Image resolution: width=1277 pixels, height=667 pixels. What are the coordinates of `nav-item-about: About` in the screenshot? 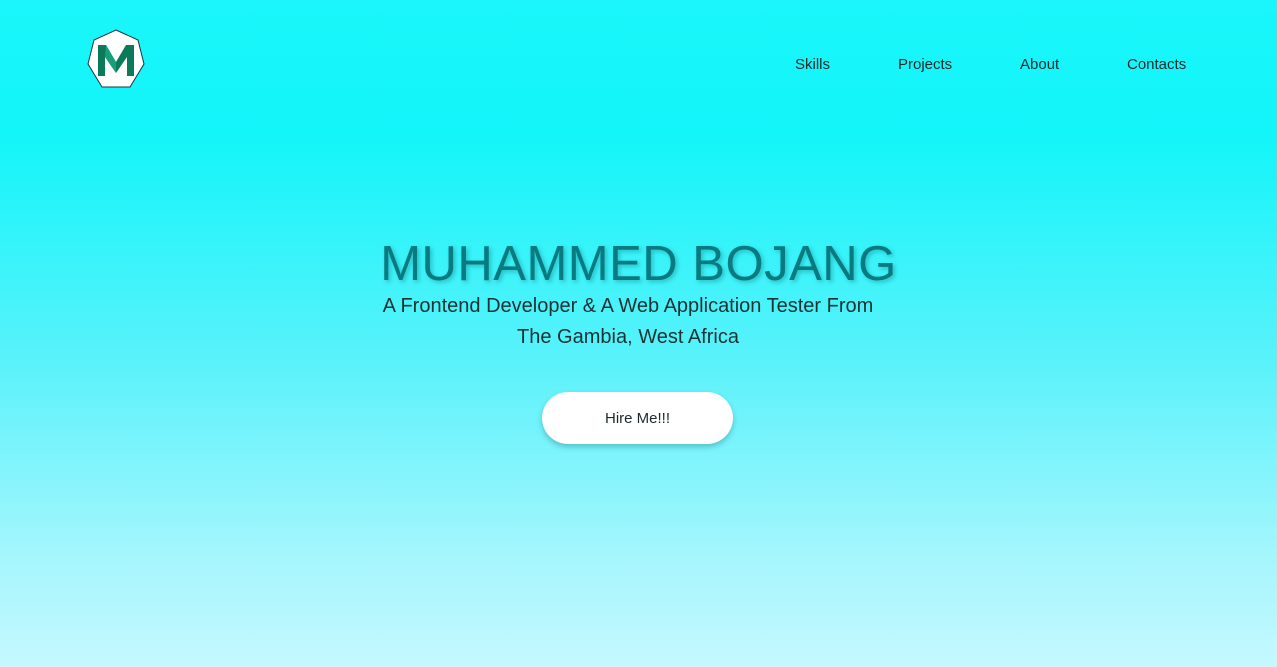 It's located at (1039, 64).